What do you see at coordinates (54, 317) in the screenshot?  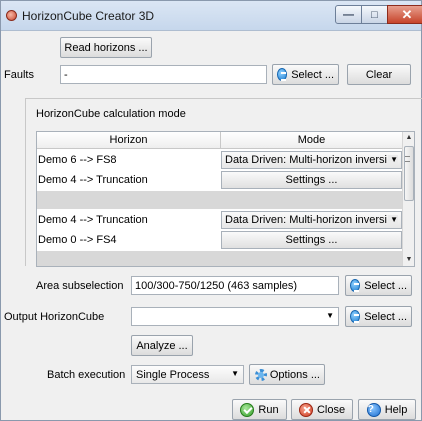 I see `output-horizoncube-label: Output HorizonCube` at bounding box center [54, 317].